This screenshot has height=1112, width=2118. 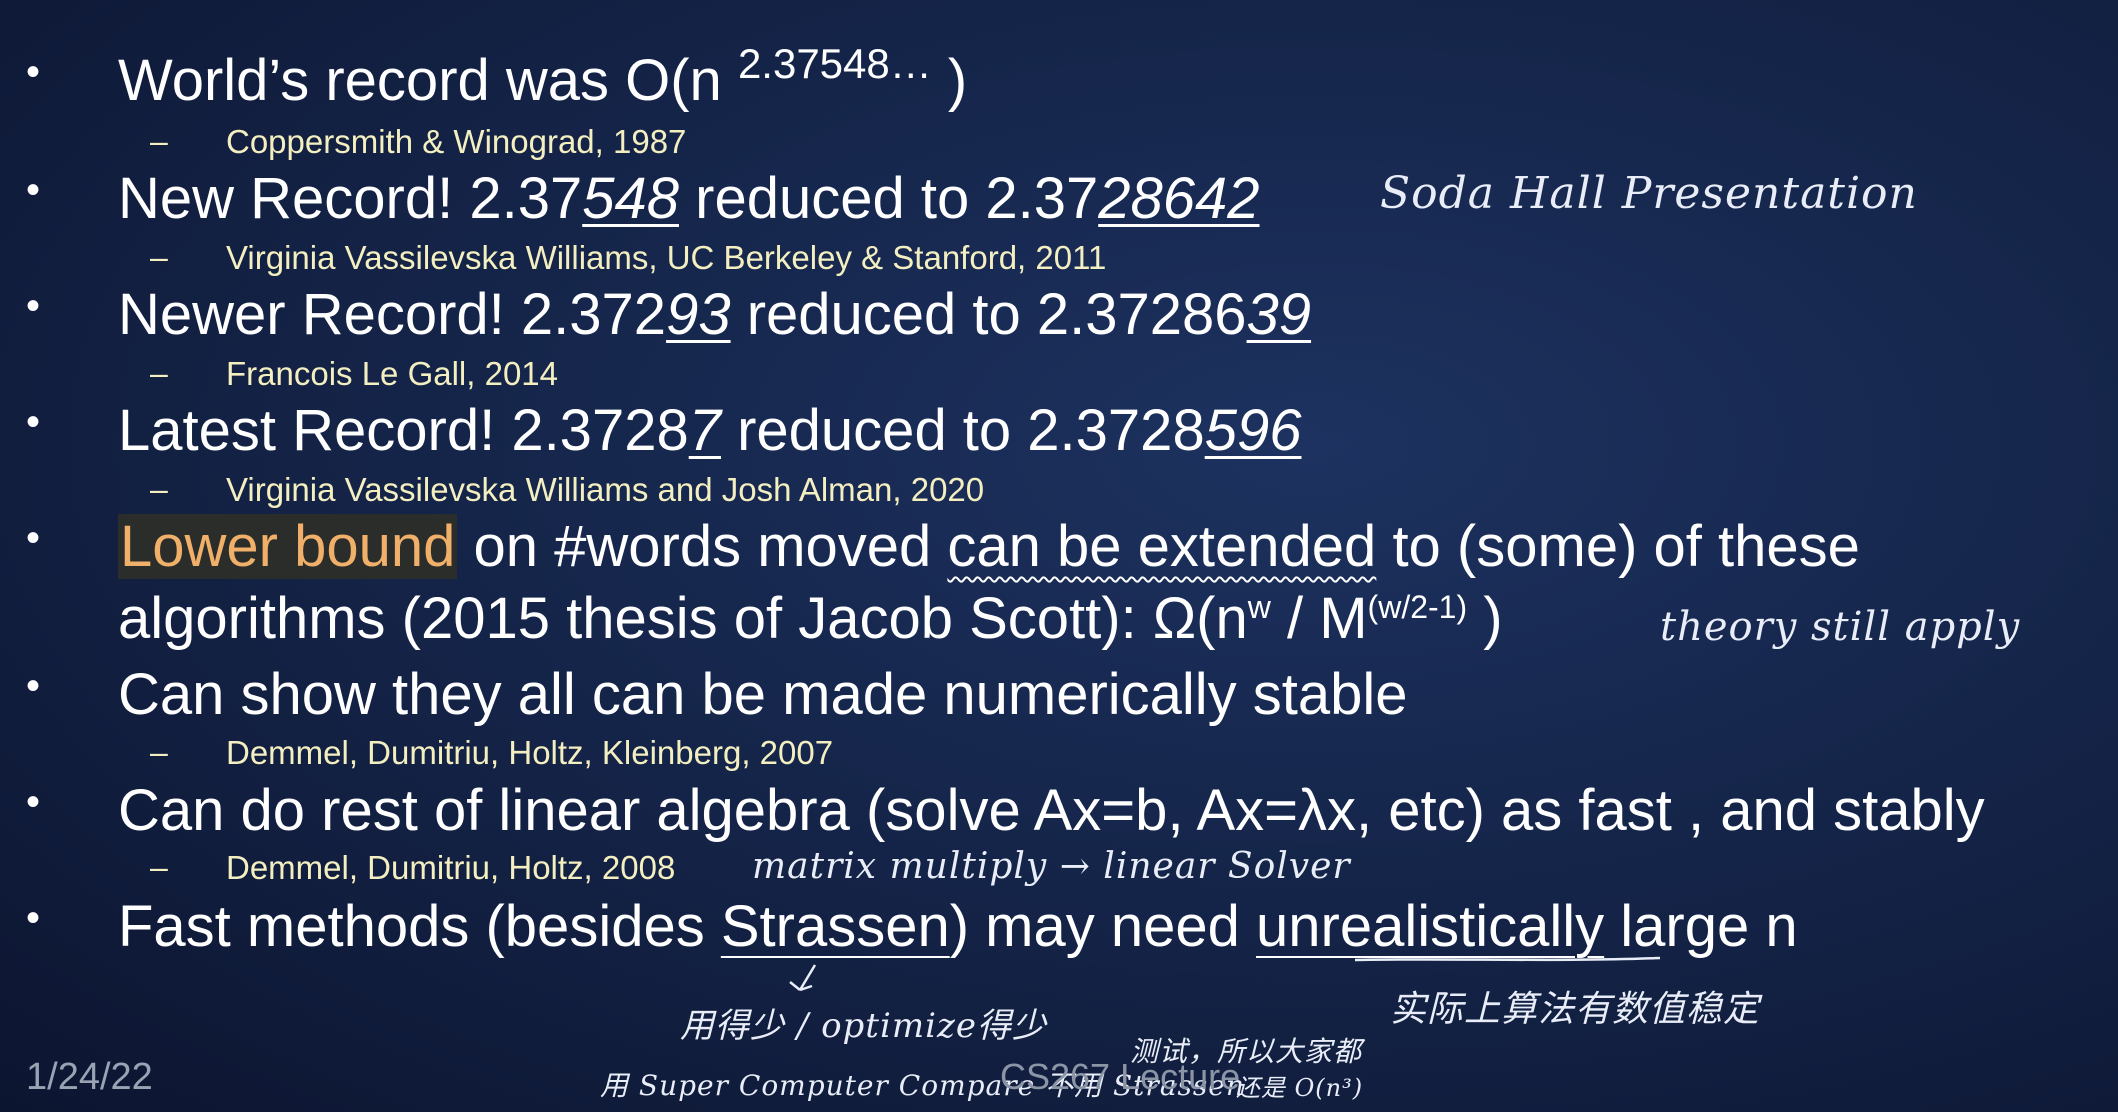 What do you see at coordinates (1507, 959) in the screenshot?
I see `unrealistically-double-underline` at bounding box center [1507, 959].